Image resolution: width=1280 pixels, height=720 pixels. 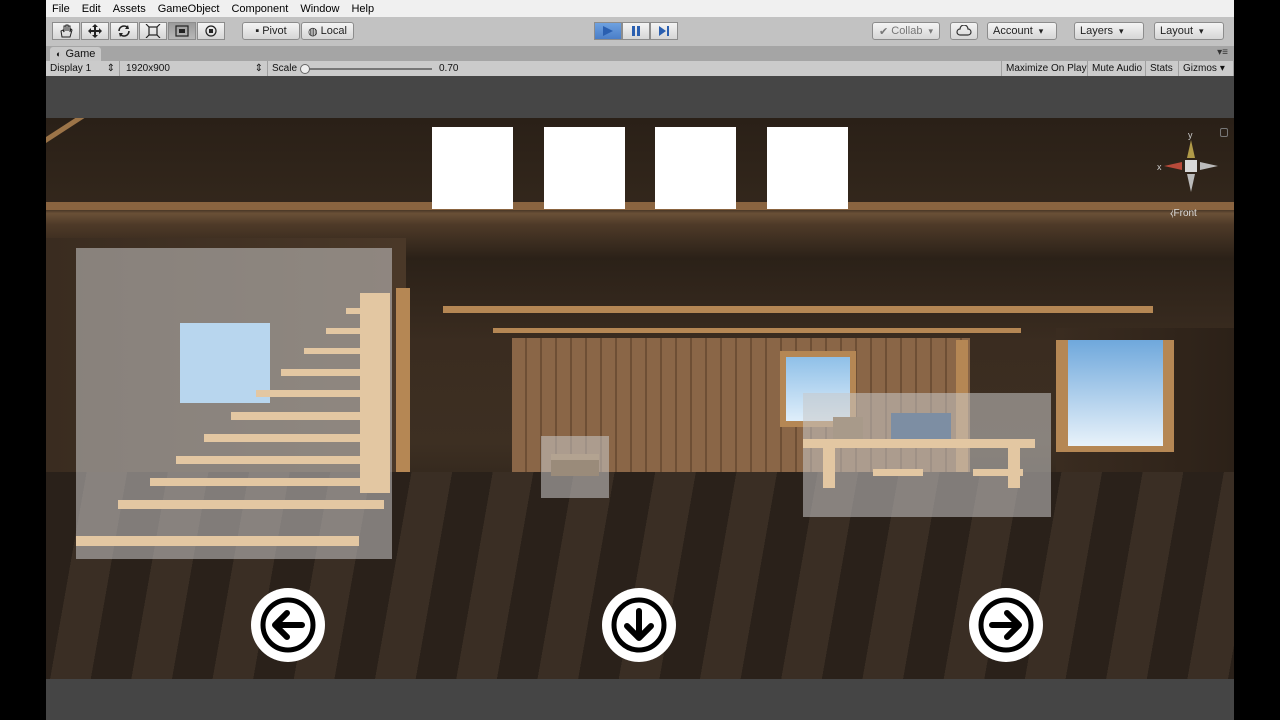 What do you see at coordinates (884, 31) in the screenshot?
I see `check-icon: ✔` at bounding box center [884, 31].